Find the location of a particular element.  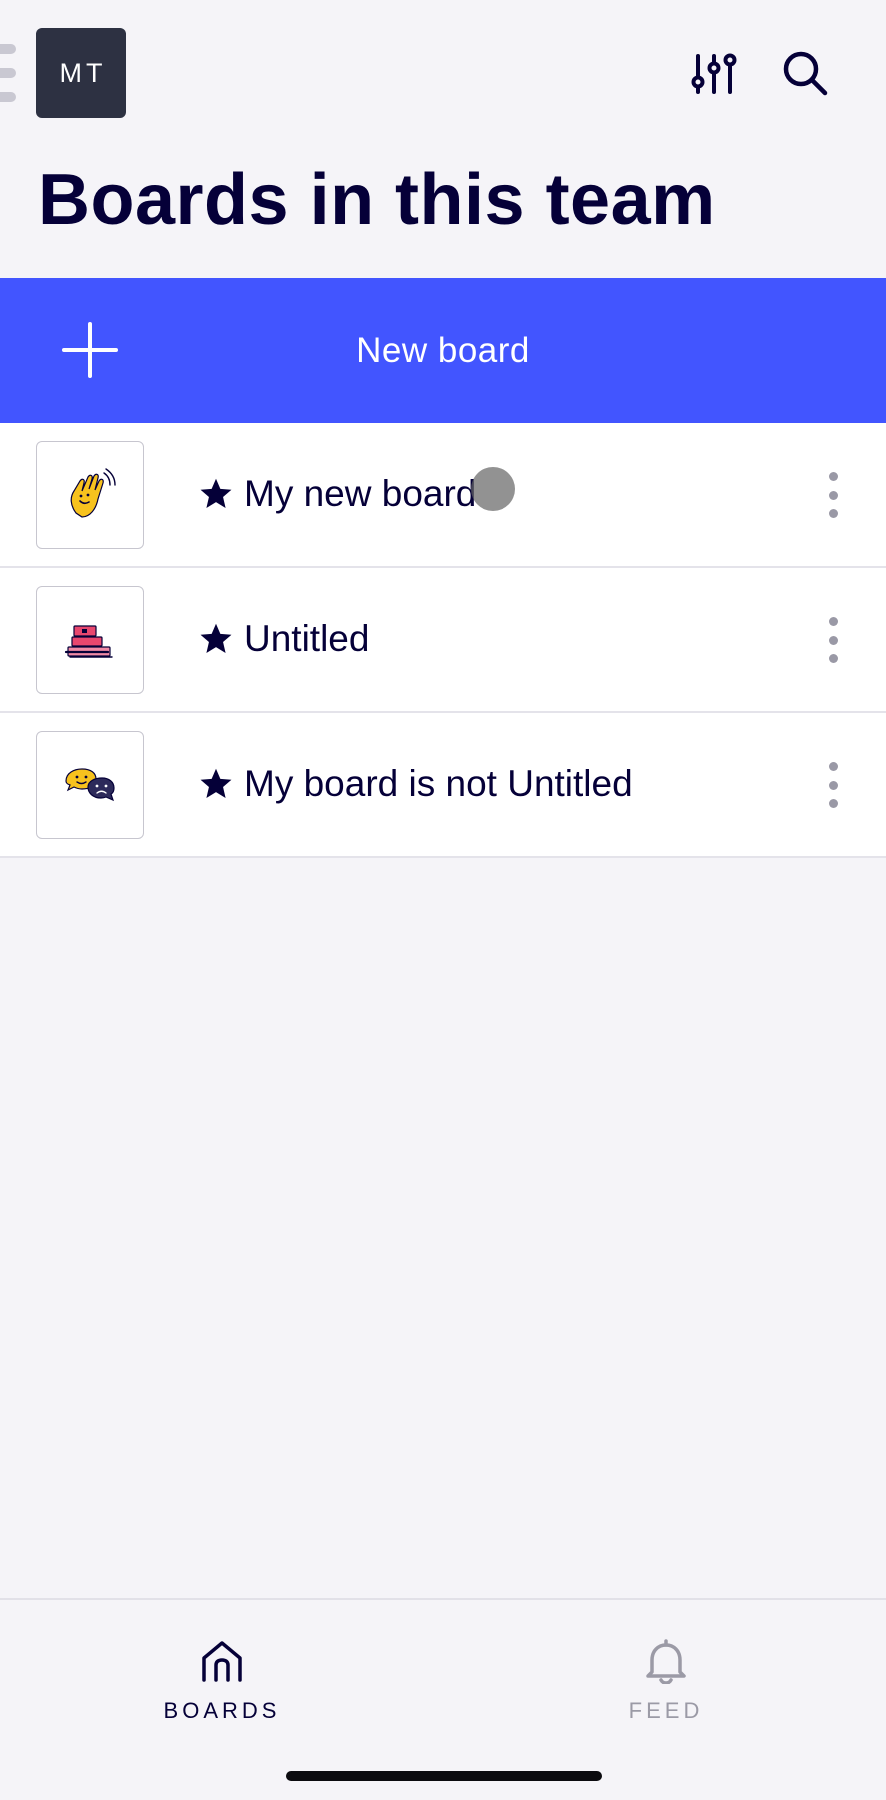

team-avatar-button: MT is located at coordinates (81, 73).